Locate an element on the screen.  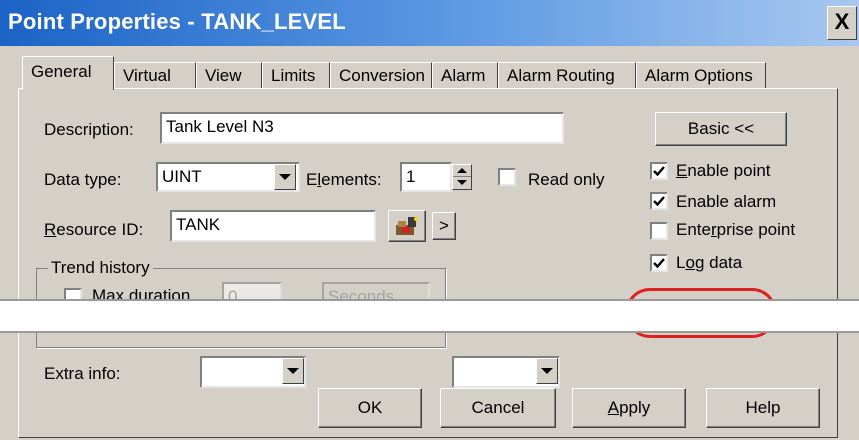
tag-browser-icon is located at coordinates (407, 226).